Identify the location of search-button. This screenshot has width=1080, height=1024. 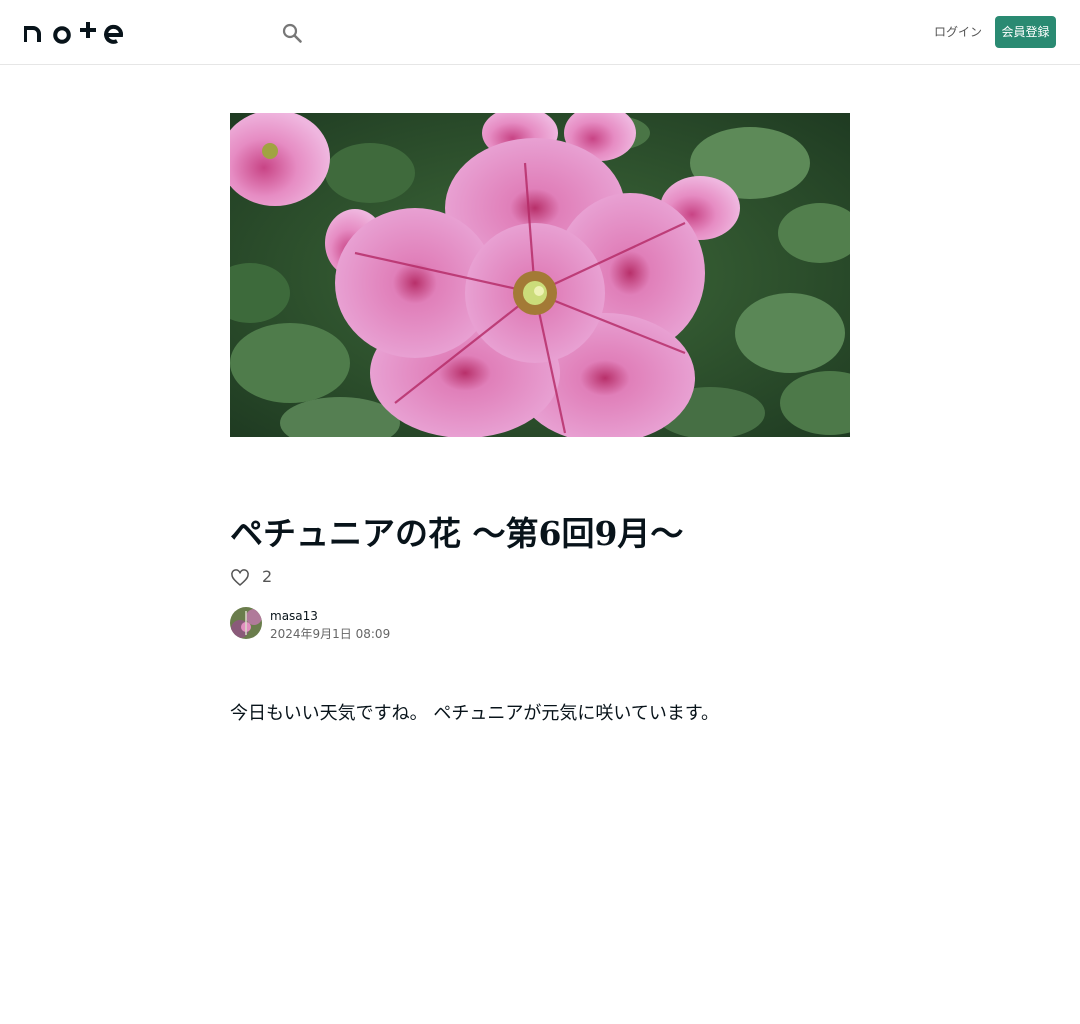
(292, 33).